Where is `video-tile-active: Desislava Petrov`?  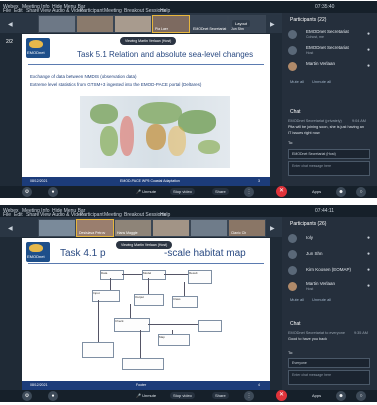
video-tile-active: Desislava Petrov is located at coordinates (95, 228).